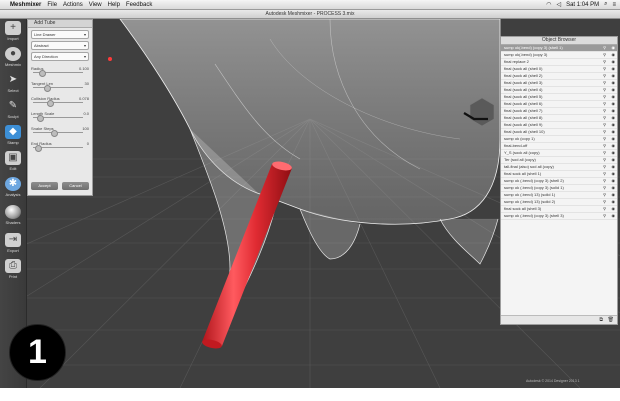 The height and width of the screenshot is (401, 620). Describe the element at coordinates (25, 5) in the screenshot. I see `app-menu: Meshmixer` at that location.